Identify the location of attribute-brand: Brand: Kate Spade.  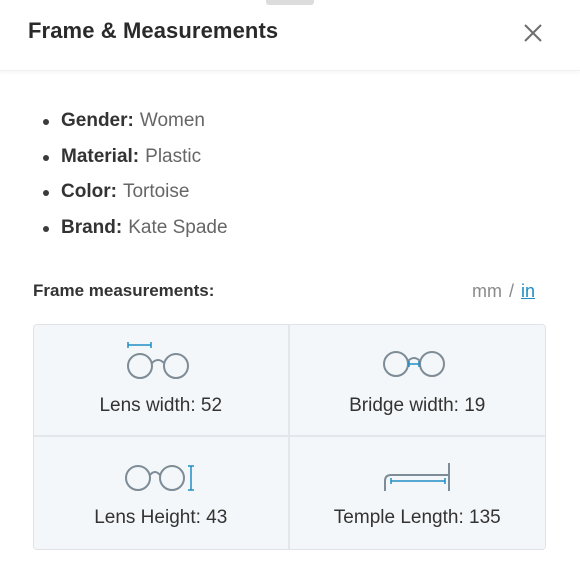
(134, 231).